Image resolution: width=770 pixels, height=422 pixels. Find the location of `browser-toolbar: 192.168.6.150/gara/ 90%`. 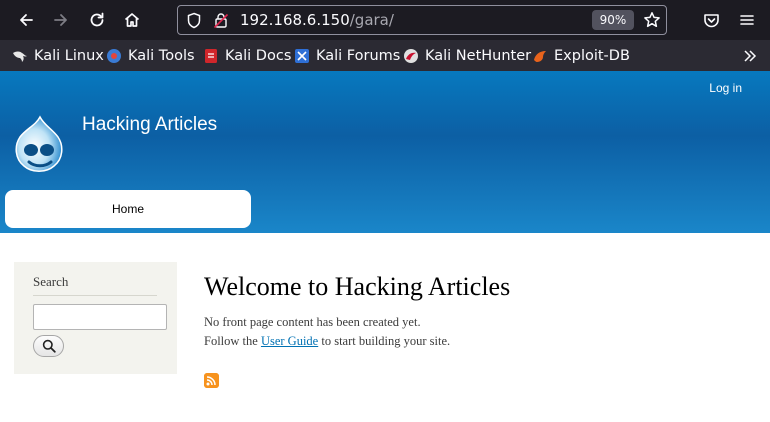

browser-toolbar: 192.168.6.150/gara/ 90% is located at coordinates (385, 20).